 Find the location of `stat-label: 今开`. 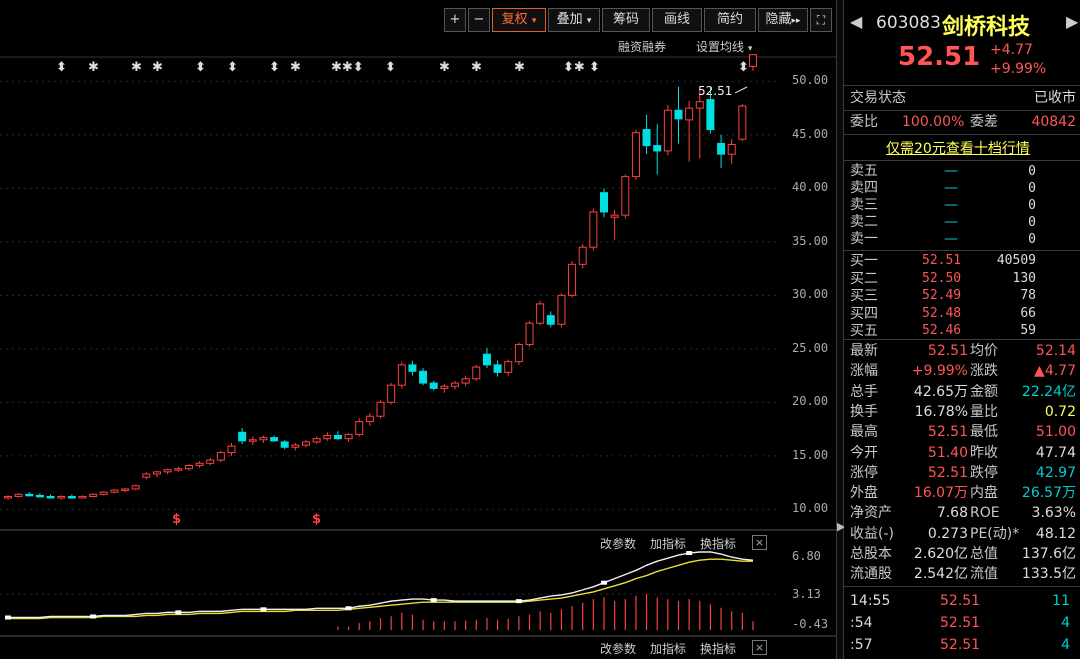

stat-label: 今开 is located at coordinates (864, 452).